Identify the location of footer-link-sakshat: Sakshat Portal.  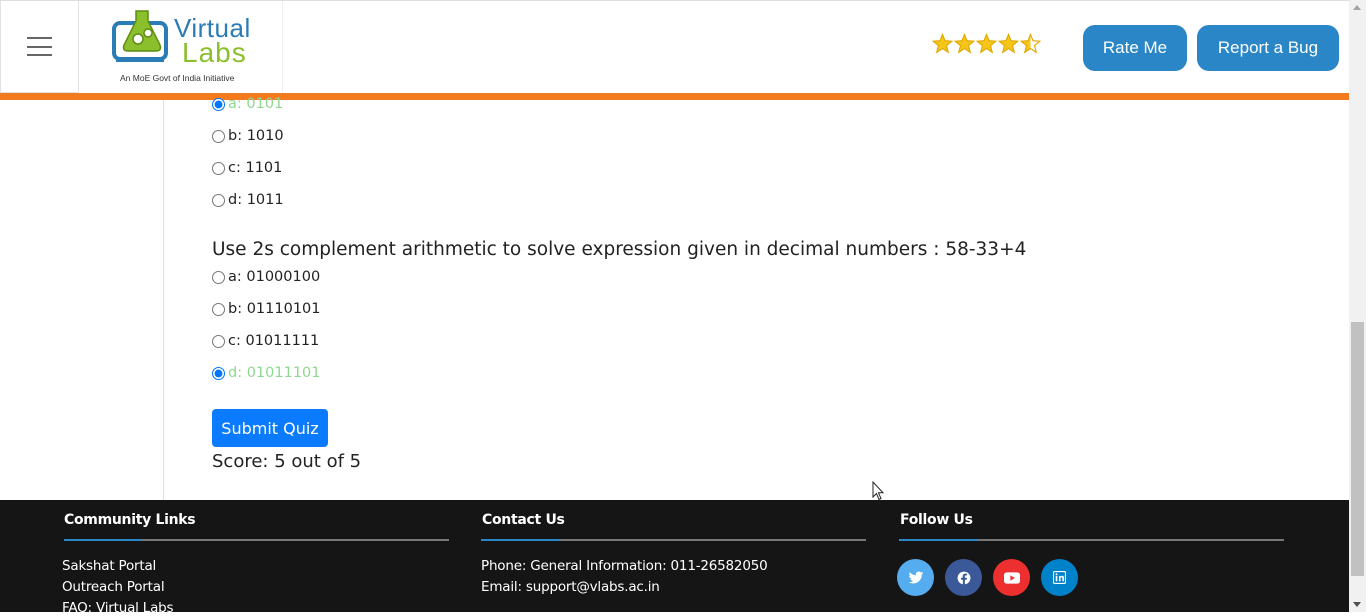
(109, 566).